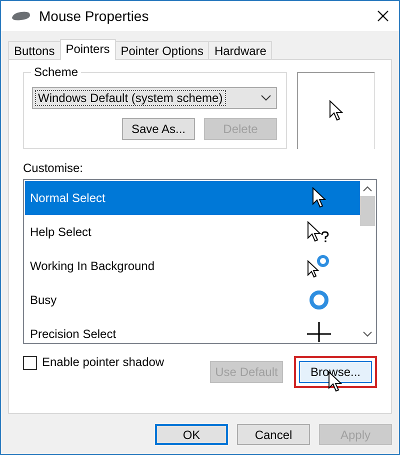 Image resolution: width=400 pixels, height=455 pixels. I want to click on mouse-icon, so click(21, 16).